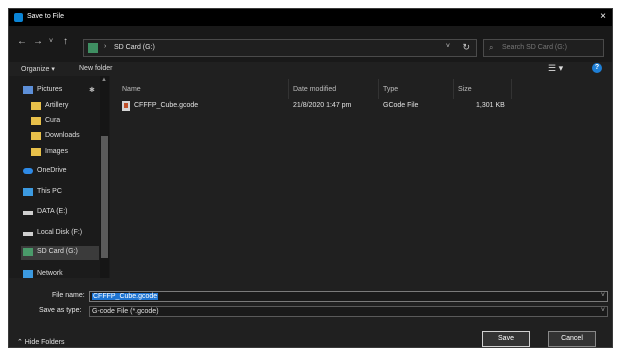 The height and width of the screenshot is (354, 623). What do you see at coordinates (38, 69) in the screenshot?
I see `organize-button: Organize ▾` at bounding box center [38, 69].